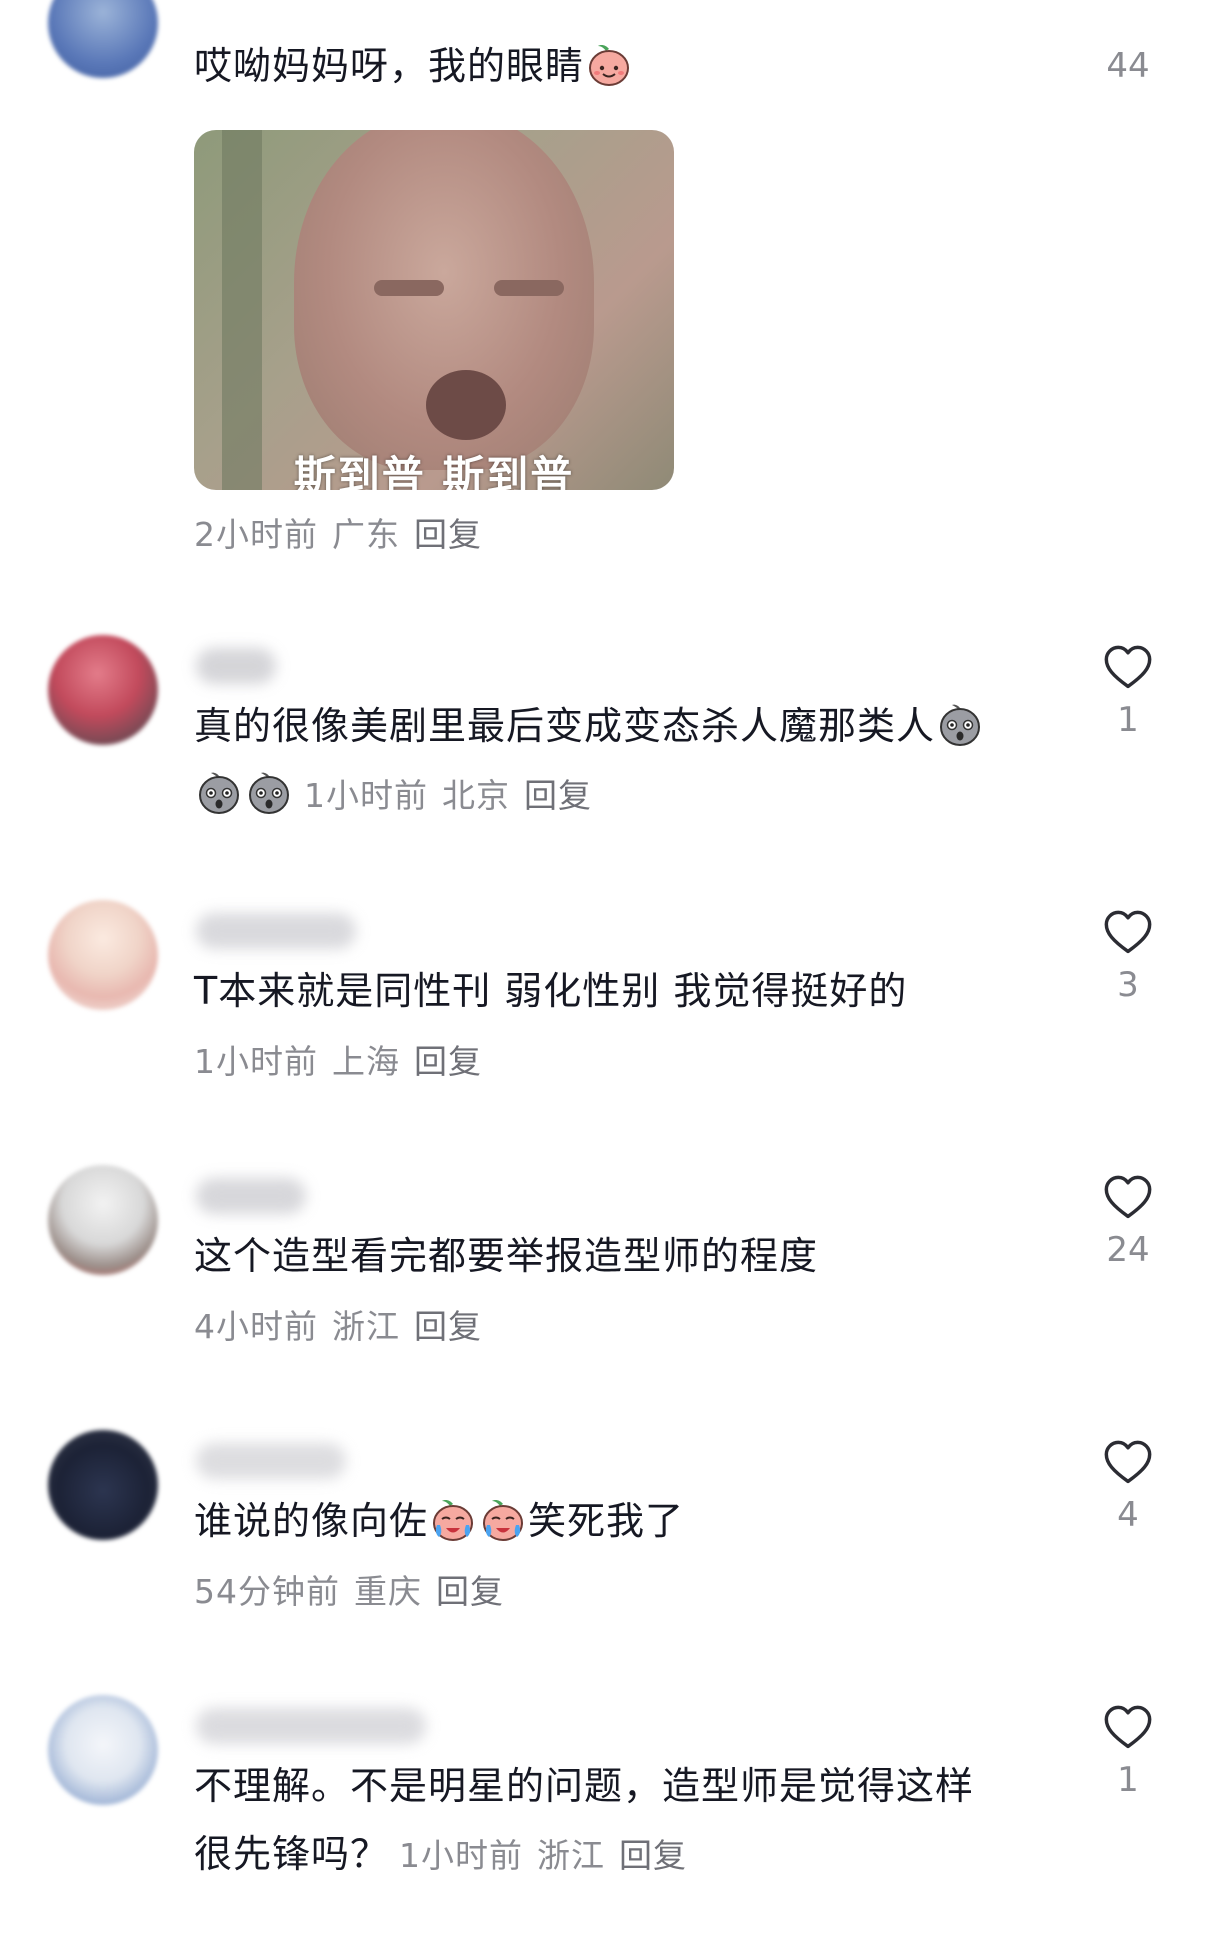 This screenshot has width=1206, height=1935. I want to click on comment-location: 北京, so click(476, 795).